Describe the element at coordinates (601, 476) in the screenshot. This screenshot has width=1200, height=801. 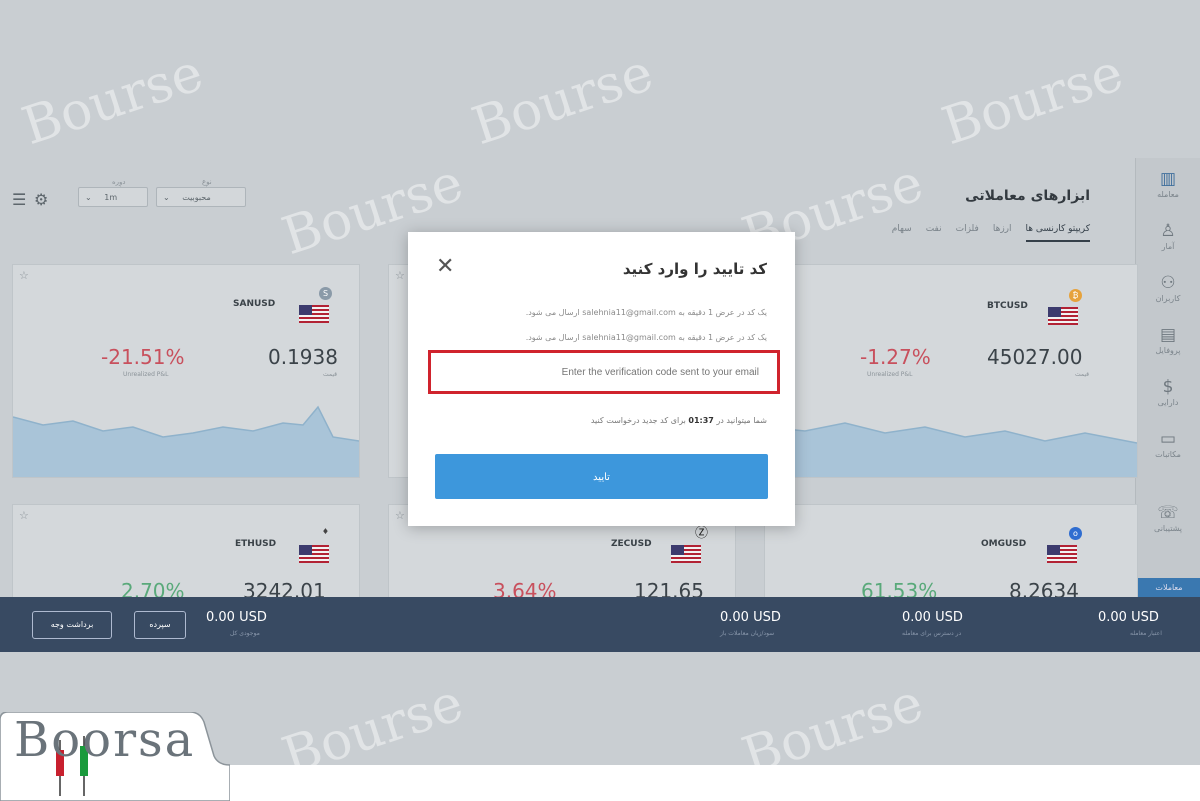
I see `confirm-button: تایید` at that location.